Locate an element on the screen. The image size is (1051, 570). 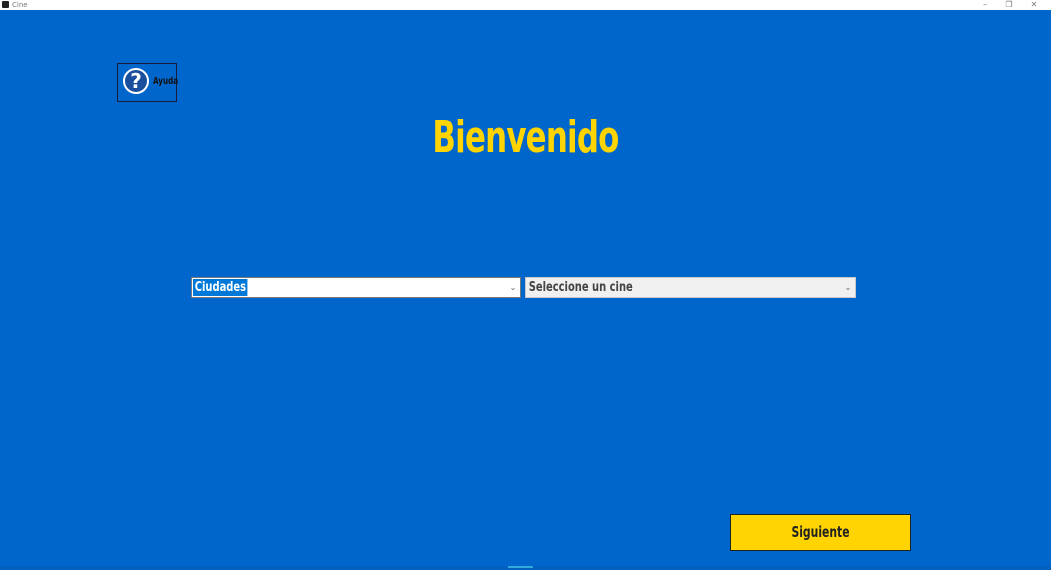
minimize-button: – is located at coordinates (985, 5).